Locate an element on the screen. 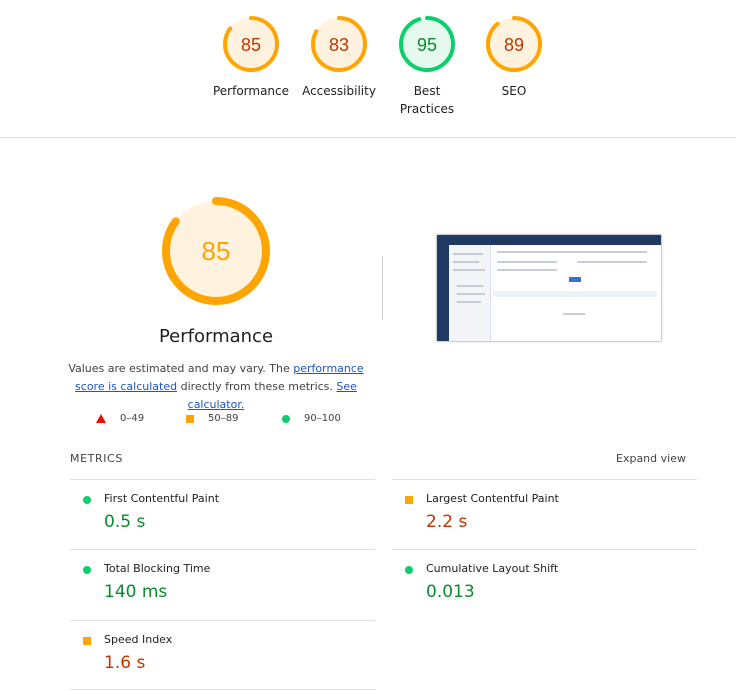 The width and height of the screenshot is (736, 691). gauge-score: 95 is located at coordinates (427, 45).